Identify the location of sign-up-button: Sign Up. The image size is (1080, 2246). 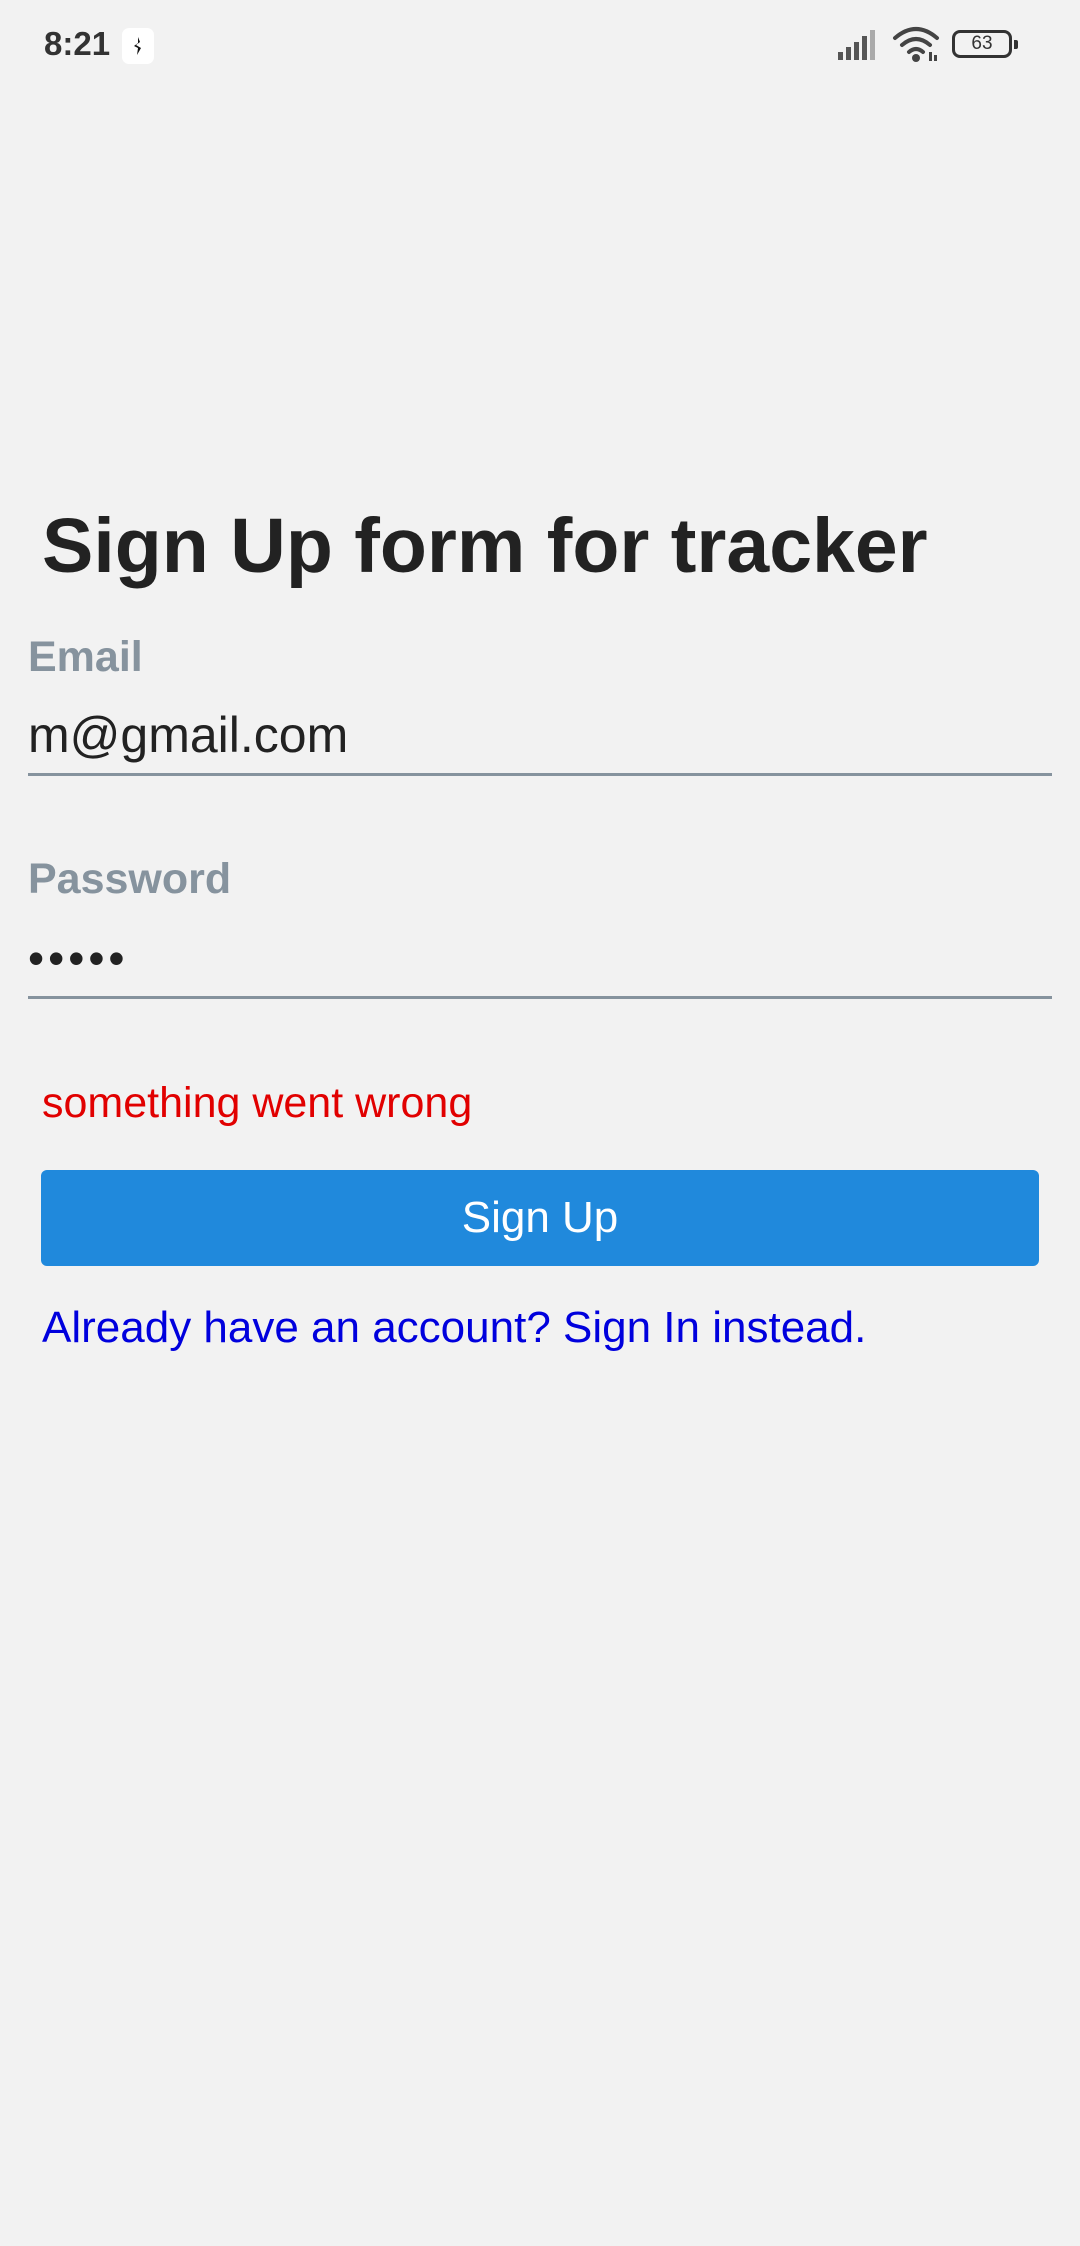
(540, 1218).